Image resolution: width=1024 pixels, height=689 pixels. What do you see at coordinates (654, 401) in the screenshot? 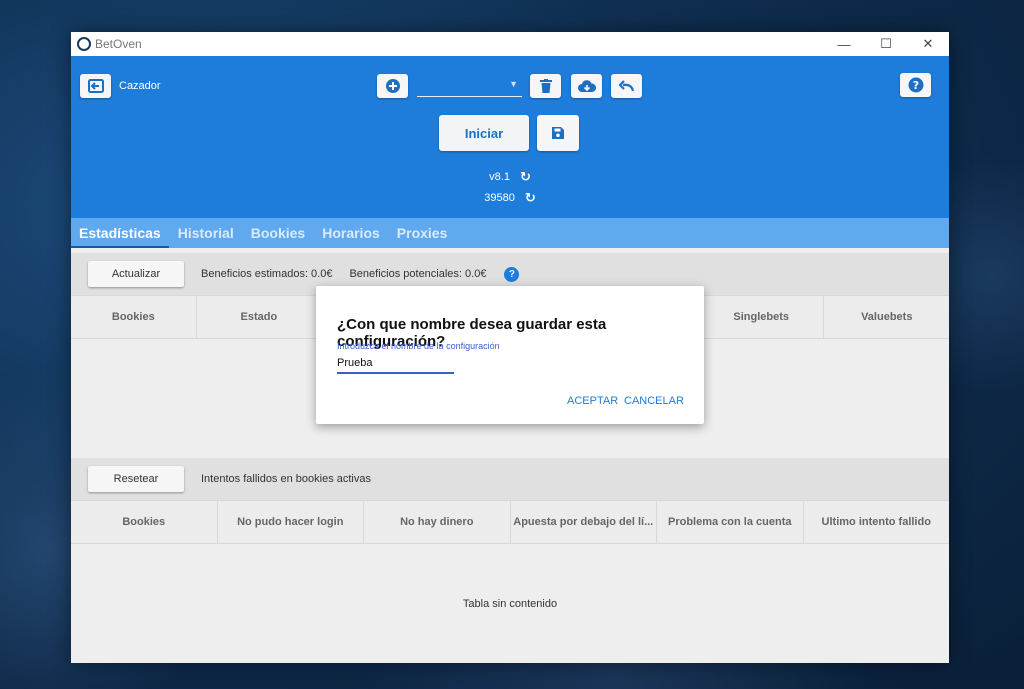
I see `cancel-button: CANCELAR` at bounding box center [654, 401].